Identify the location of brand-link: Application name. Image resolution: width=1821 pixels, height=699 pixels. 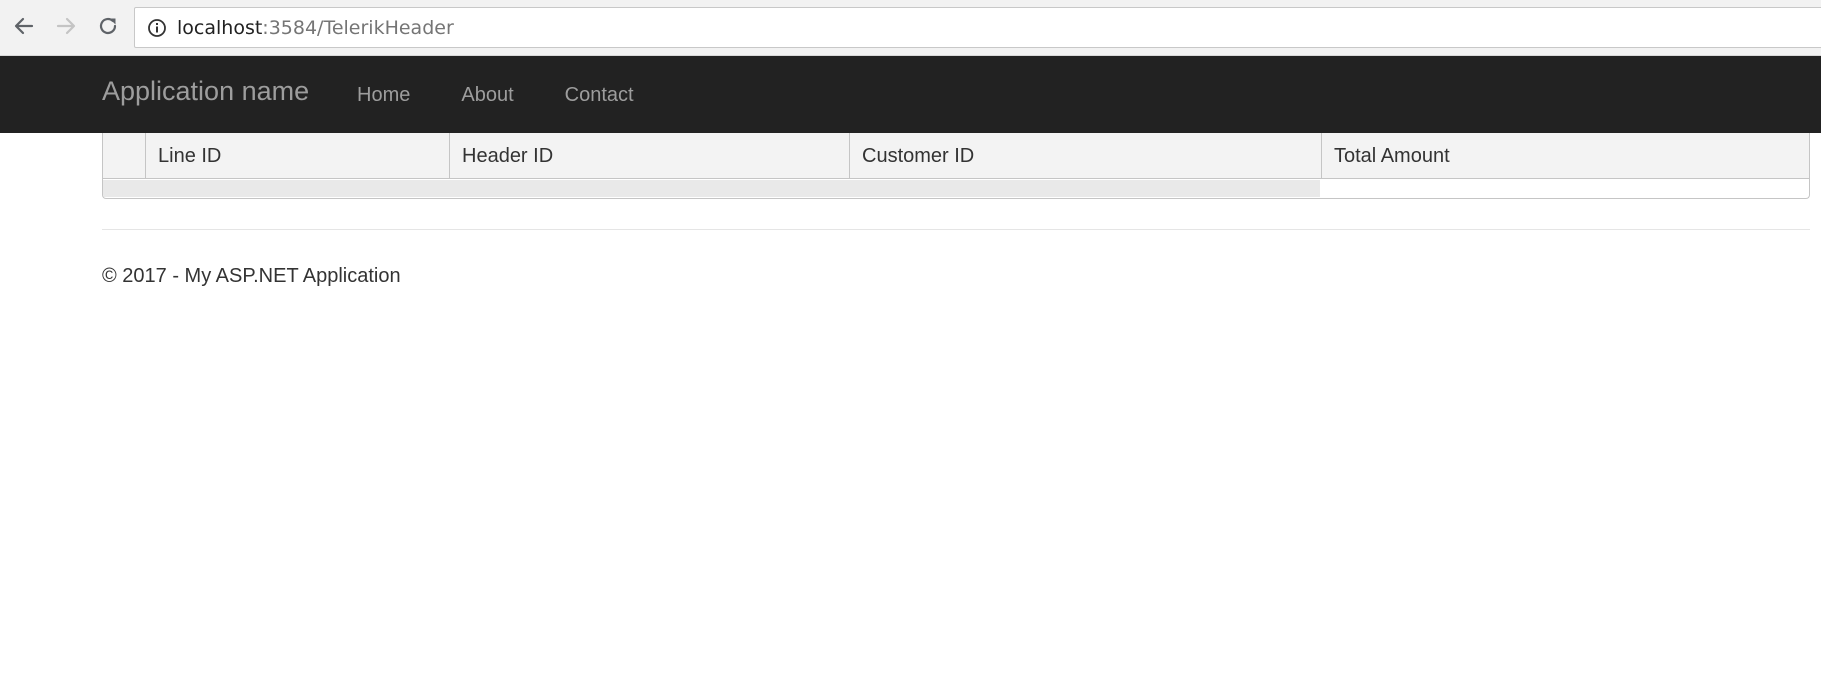
(205, 91).